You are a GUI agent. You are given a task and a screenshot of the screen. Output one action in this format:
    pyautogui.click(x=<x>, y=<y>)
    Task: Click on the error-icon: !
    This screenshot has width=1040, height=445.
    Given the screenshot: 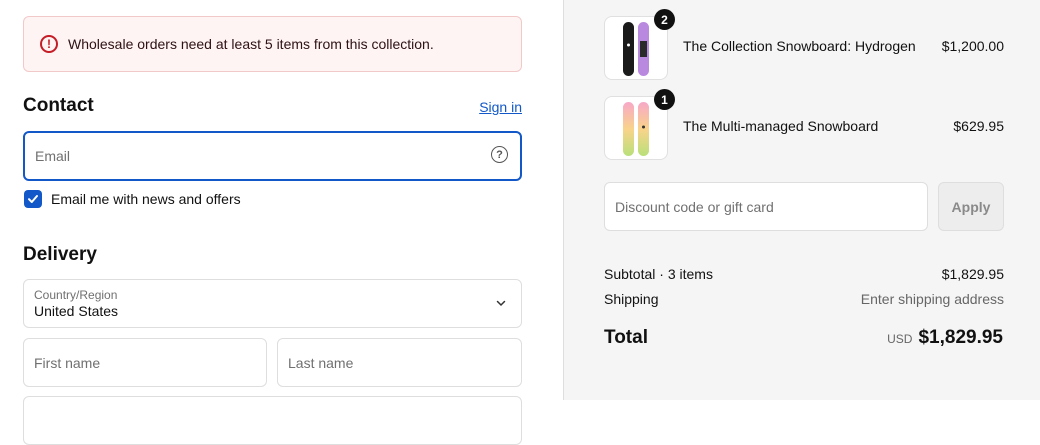 What is the action you would take?
    pyautogui.click(x=49, y=44)
    